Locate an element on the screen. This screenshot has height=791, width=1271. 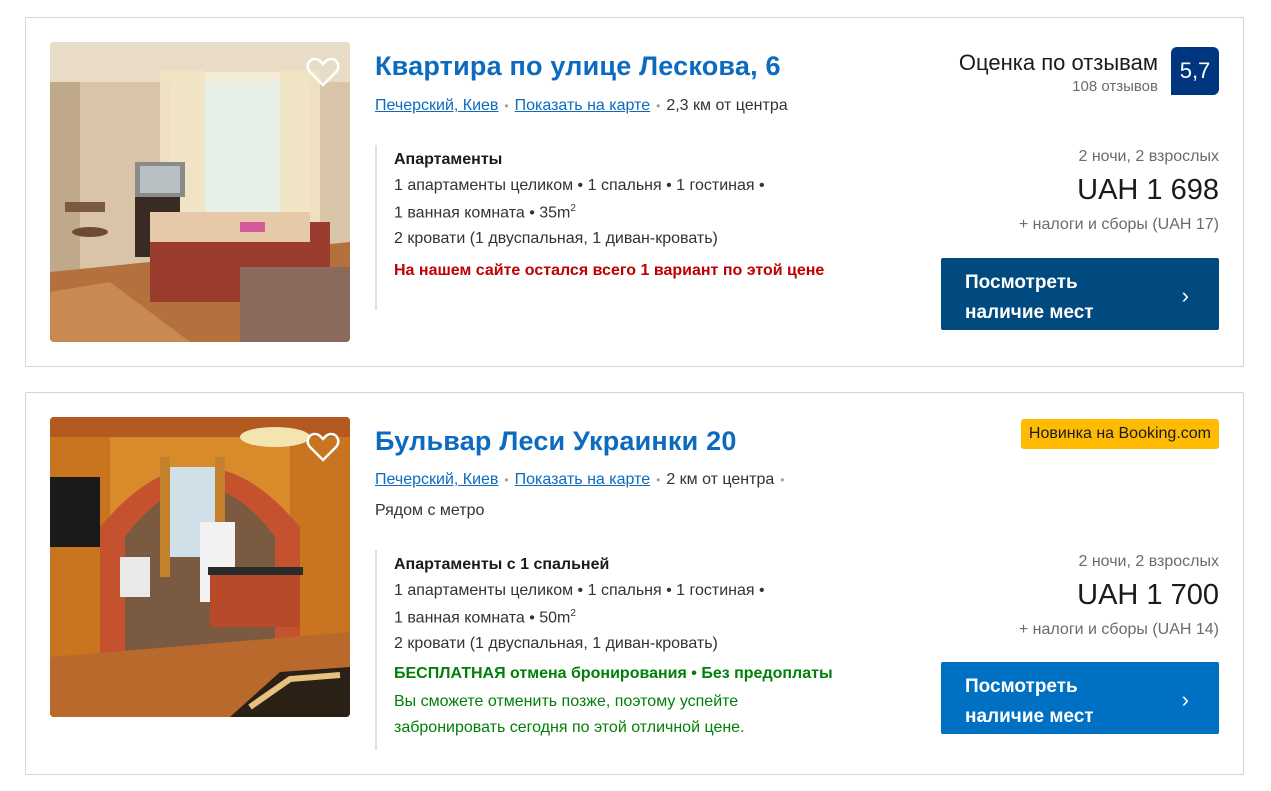
room-detail: 1 ванная комната • 50m2 is located at coordinates (485, 617).